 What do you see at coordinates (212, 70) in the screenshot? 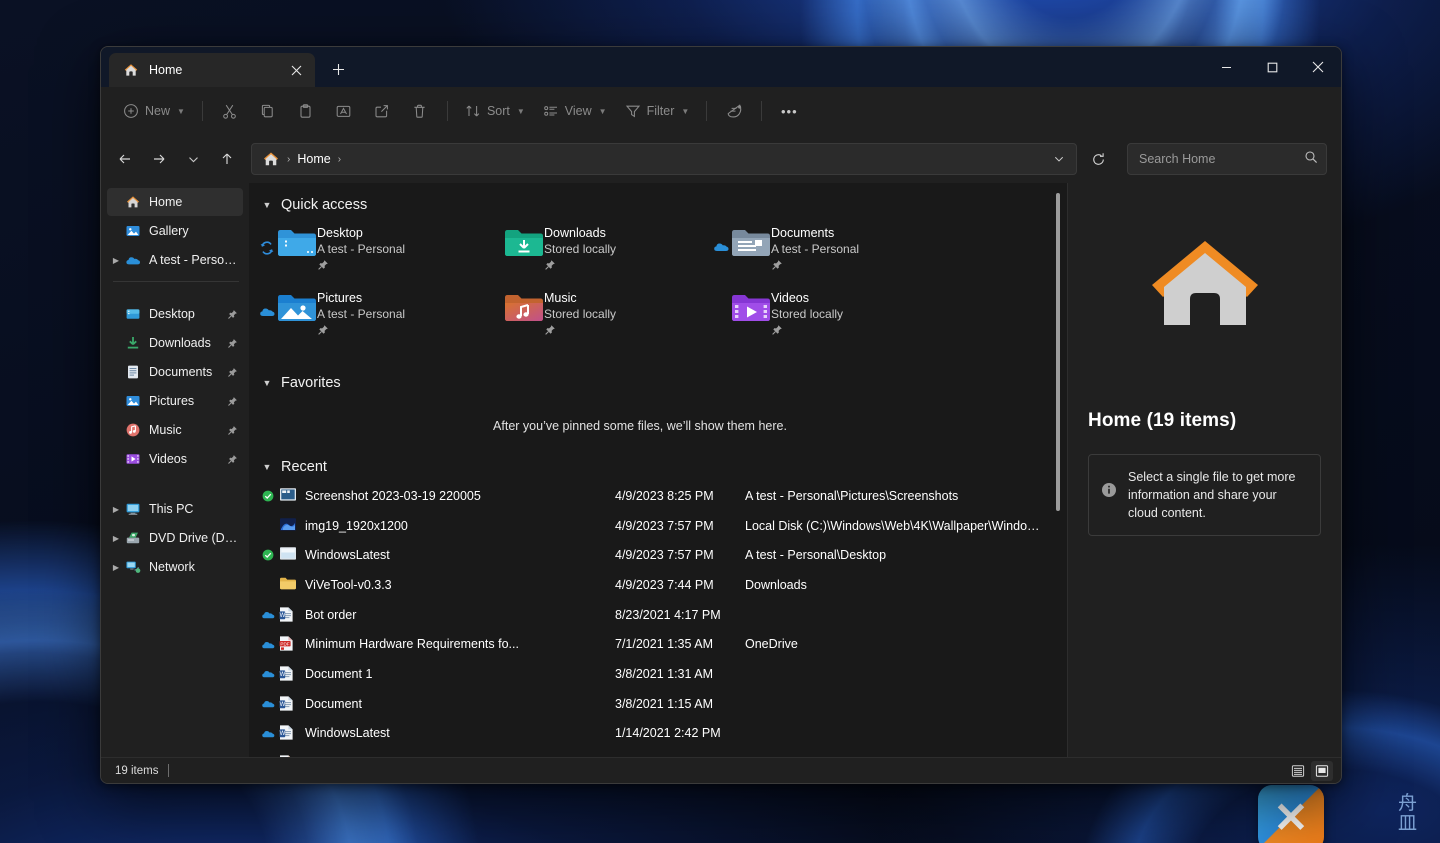
I see `tab-home: Home` at bounding box center [212, 70].